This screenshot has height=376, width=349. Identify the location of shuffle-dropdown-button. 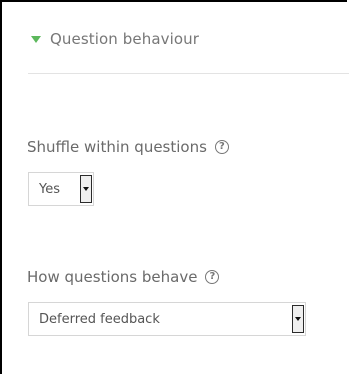
(86, 189).